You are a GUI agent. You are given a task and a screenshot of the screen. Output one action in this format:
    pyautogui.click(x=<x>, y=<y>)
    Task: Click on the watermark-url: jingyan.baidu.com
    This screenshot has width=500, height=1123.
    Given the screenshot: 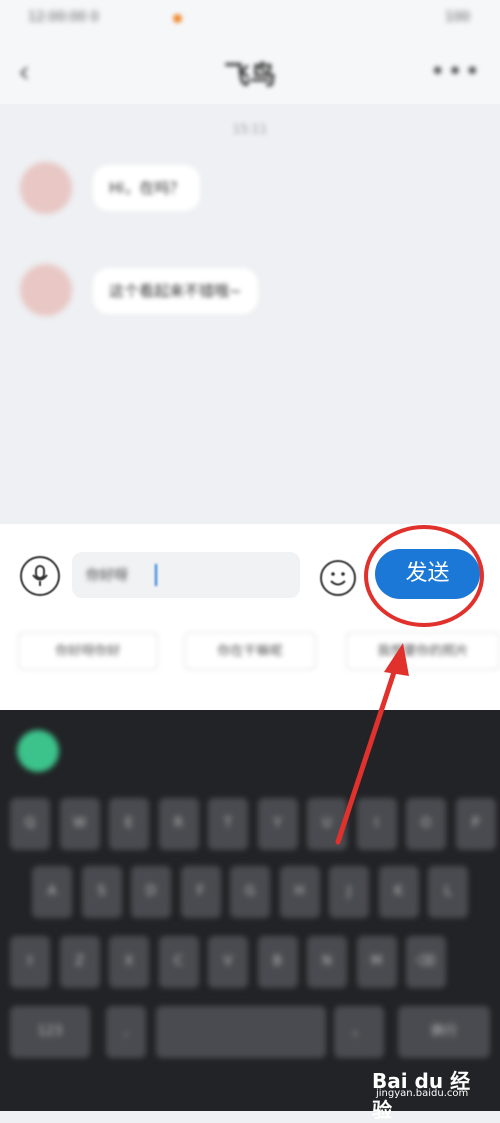 What is the action you would take?
    pyautogui.click(x=422, y=1093)
    